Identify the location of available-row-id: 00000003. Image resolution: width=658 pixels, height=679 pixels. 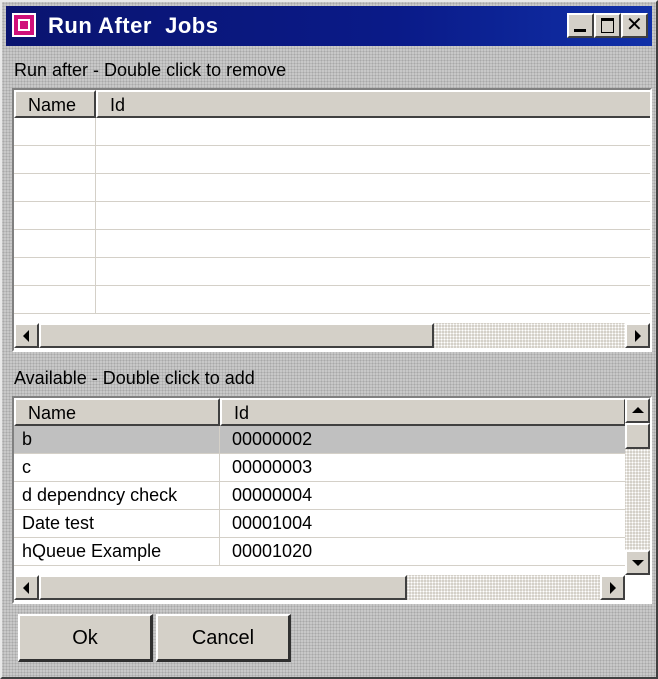
(423, 467).